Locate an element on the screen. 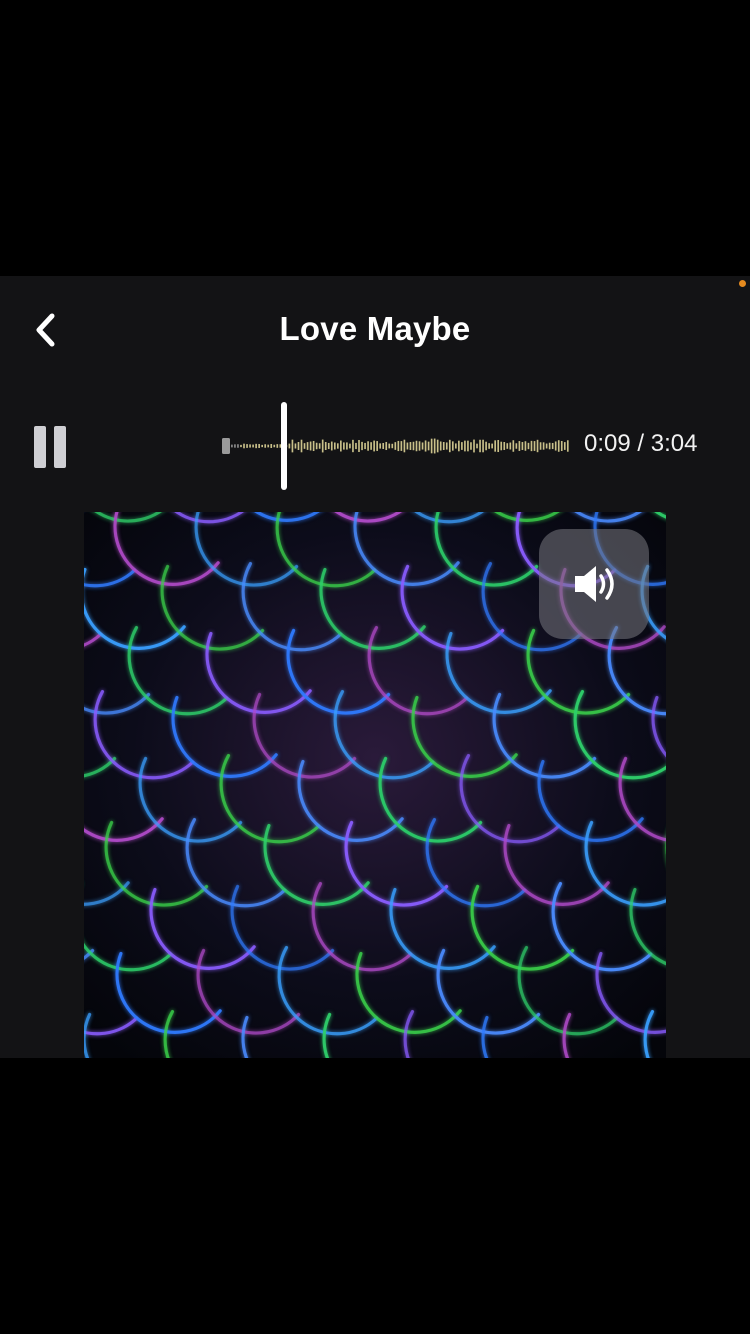 Image resolution: width=750 pixels, height=1334 pixels. waveform-start-handle is located at coordinates (226, 446).